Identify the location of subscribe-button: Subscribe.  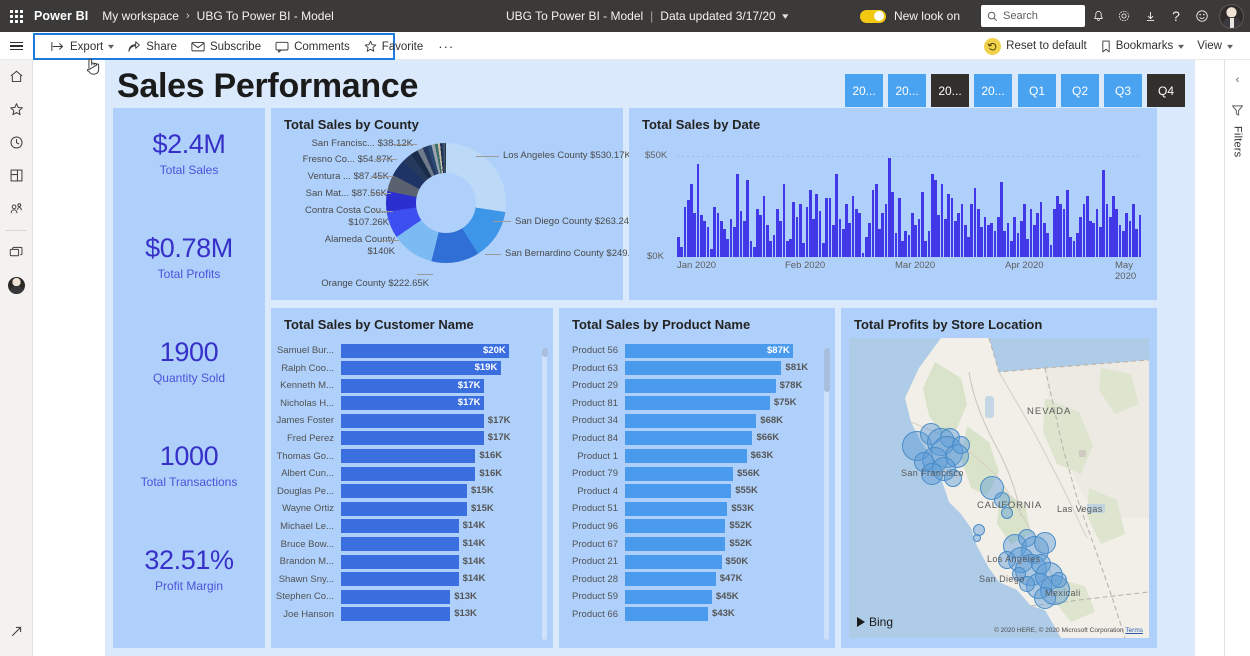
(226, 47).